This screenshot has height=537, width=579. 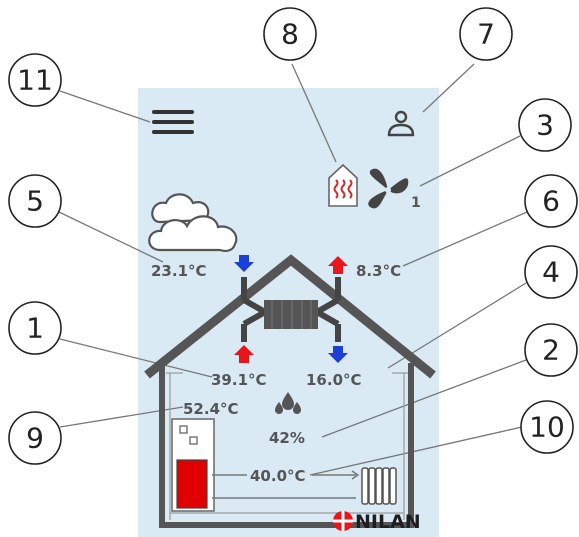 What do you see at coordinates (35, 438) in the screenshot?
I see `callout-number: 9` at bounding box center [35, 438].